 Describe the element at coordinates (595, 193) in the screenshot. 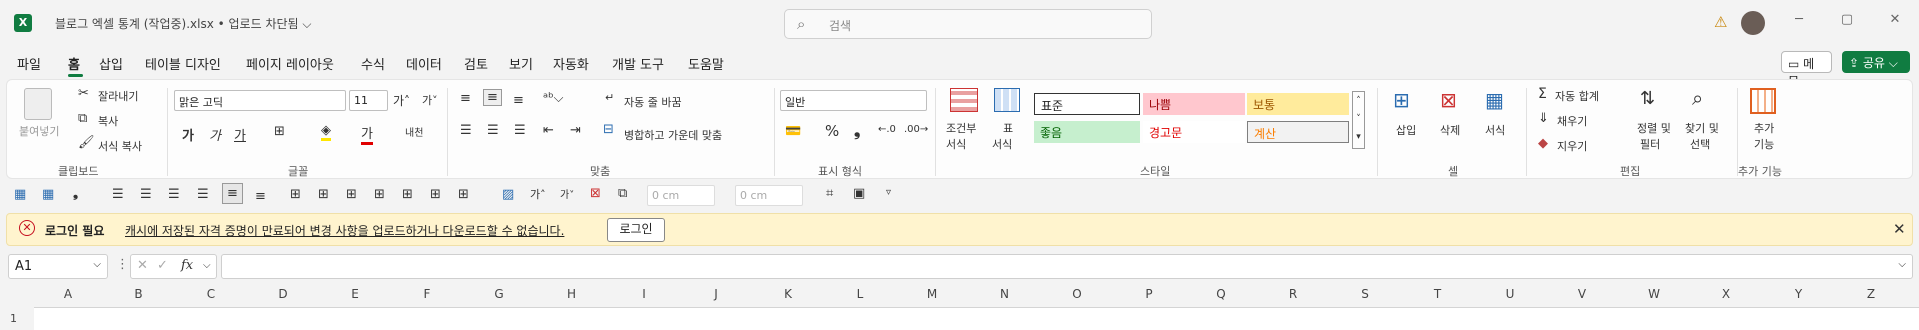

I see `clear-format-icon: ⊠` at that location.